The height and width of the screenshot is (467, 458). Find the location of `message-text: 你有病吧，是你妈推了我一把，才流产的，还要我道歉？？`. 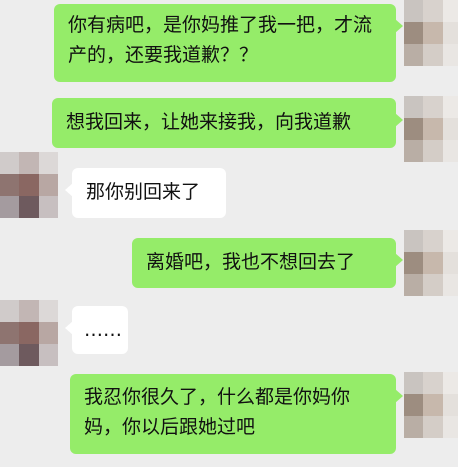

message-text: 你有病吧，是你妈推了我一把，才流产的，还要我道歉？？ is located at coordinates (220, 40).